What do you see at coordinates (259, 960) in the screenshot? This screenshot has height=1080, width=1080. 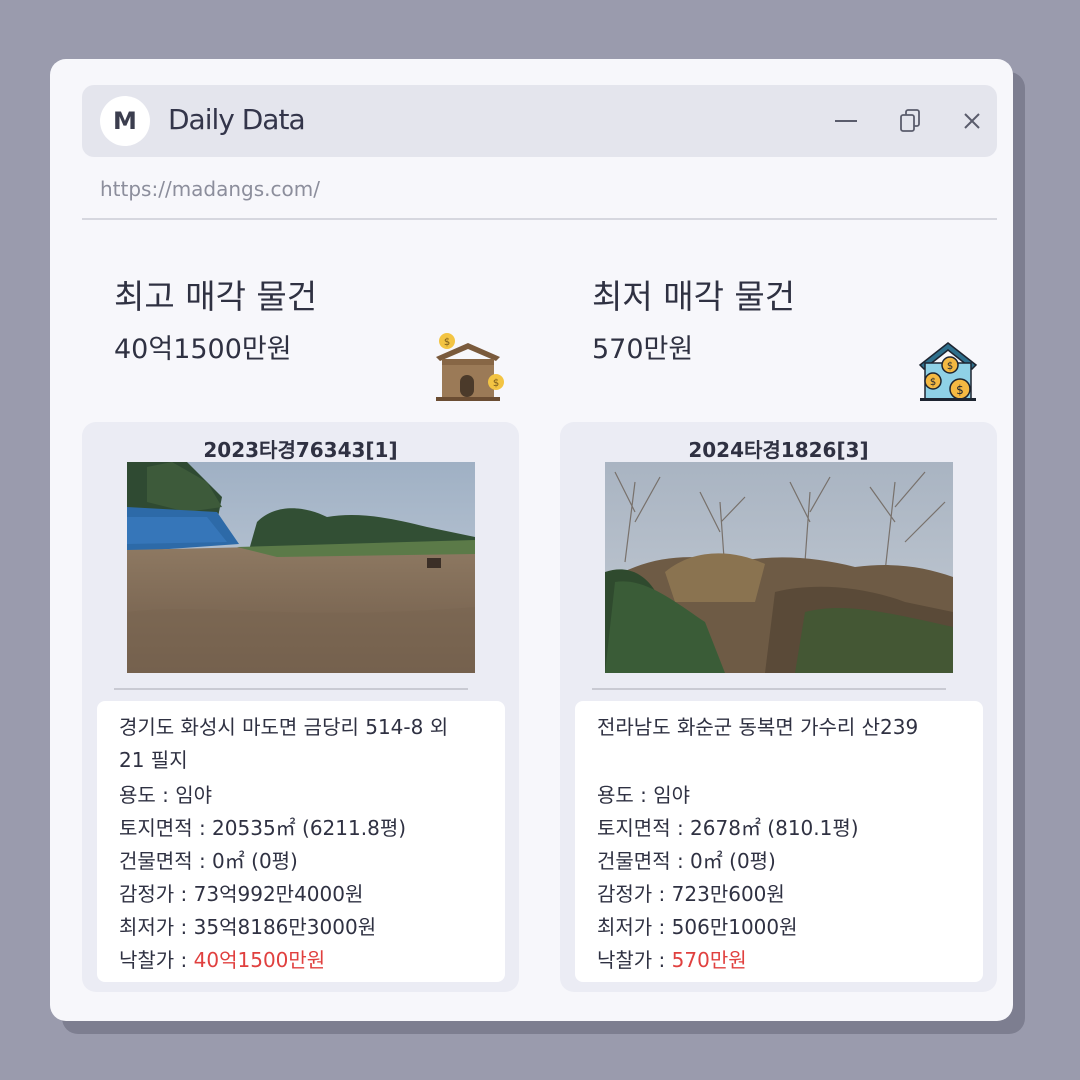 I see `winning-bid-value: 40억1500만원` at bounding box center [259, 960].